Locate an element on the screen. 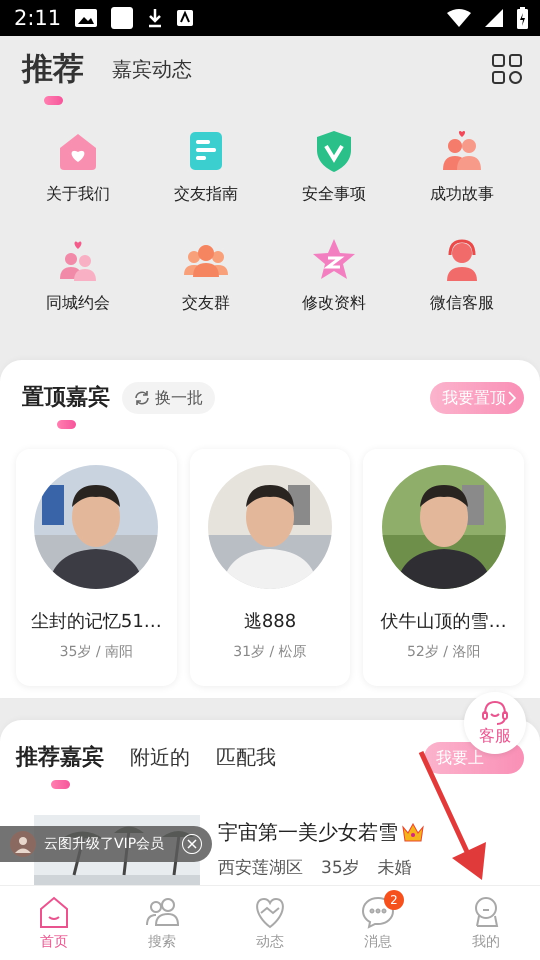  title-underline is located at coordinates (66, 424).